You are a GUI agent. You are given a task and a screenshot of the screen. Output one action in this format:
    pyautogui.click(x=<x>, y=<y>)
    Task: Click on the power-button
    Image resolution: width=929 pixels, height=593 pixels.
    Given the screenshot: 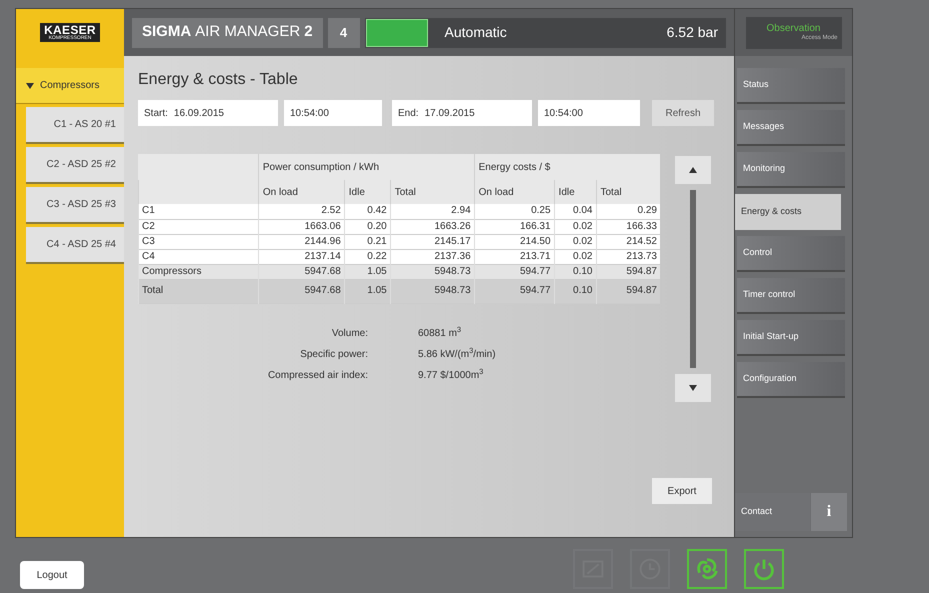 What is the action you would take?
    pyautogui.click(x=764, y=569)
    